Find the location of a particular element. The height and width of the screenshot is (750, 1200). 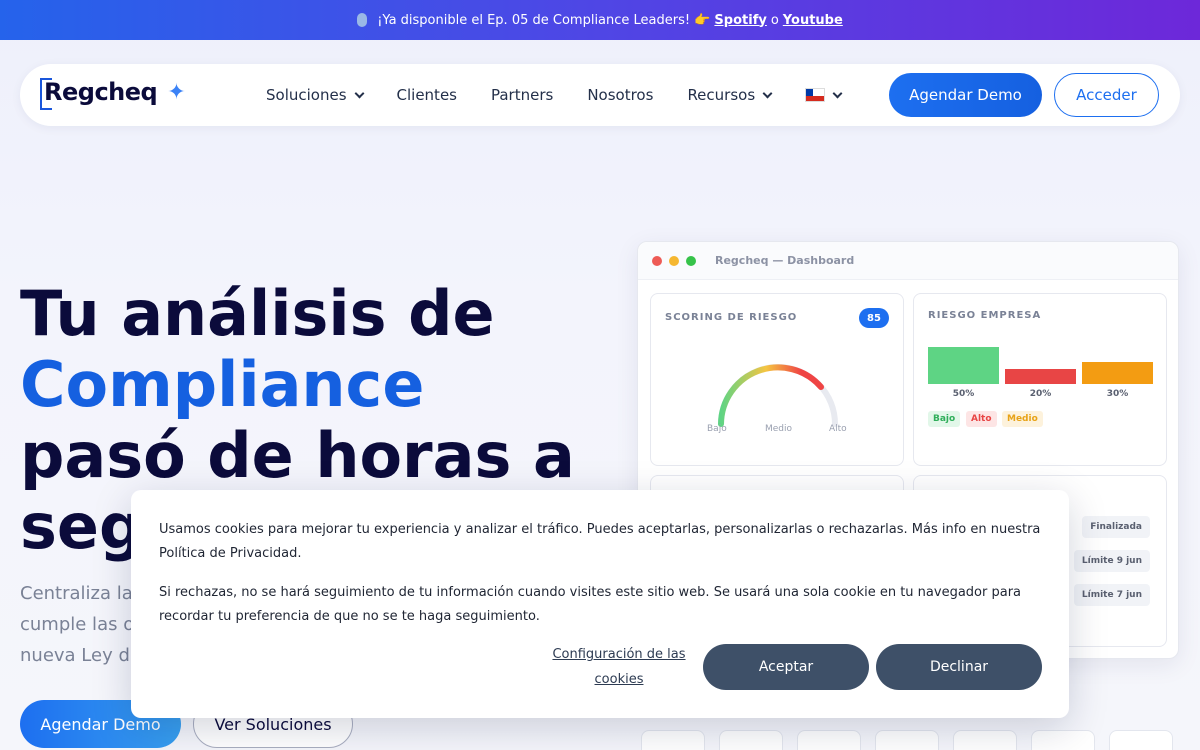

nav-item-soluciones: Soluciones is located at coordinates (315, 95).